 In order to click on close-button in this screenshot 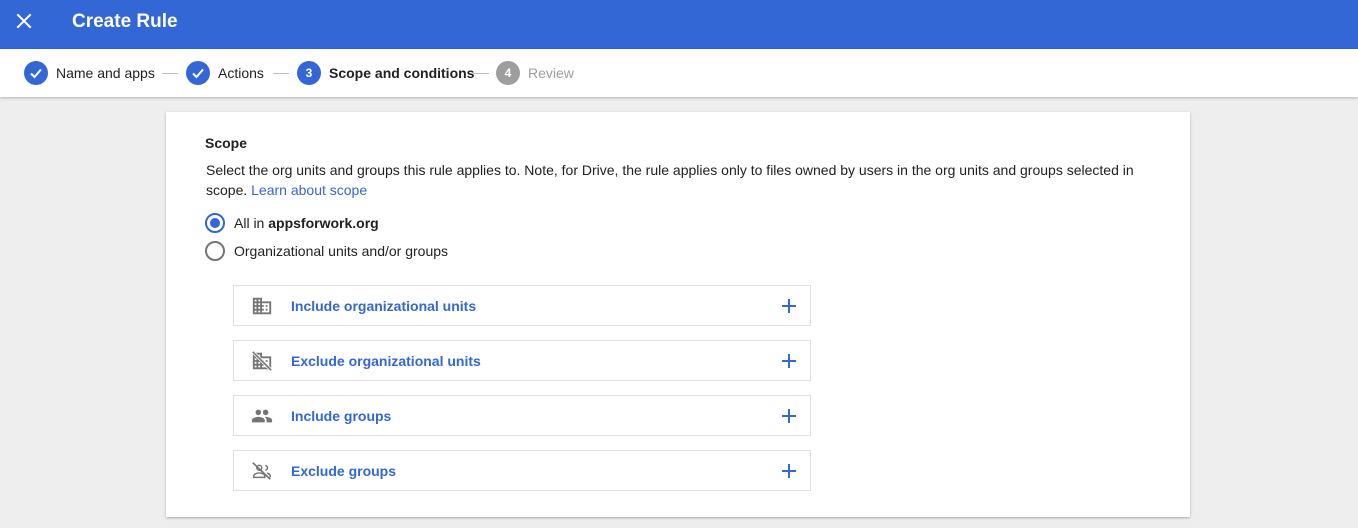, I will do `click(24, 21)`.